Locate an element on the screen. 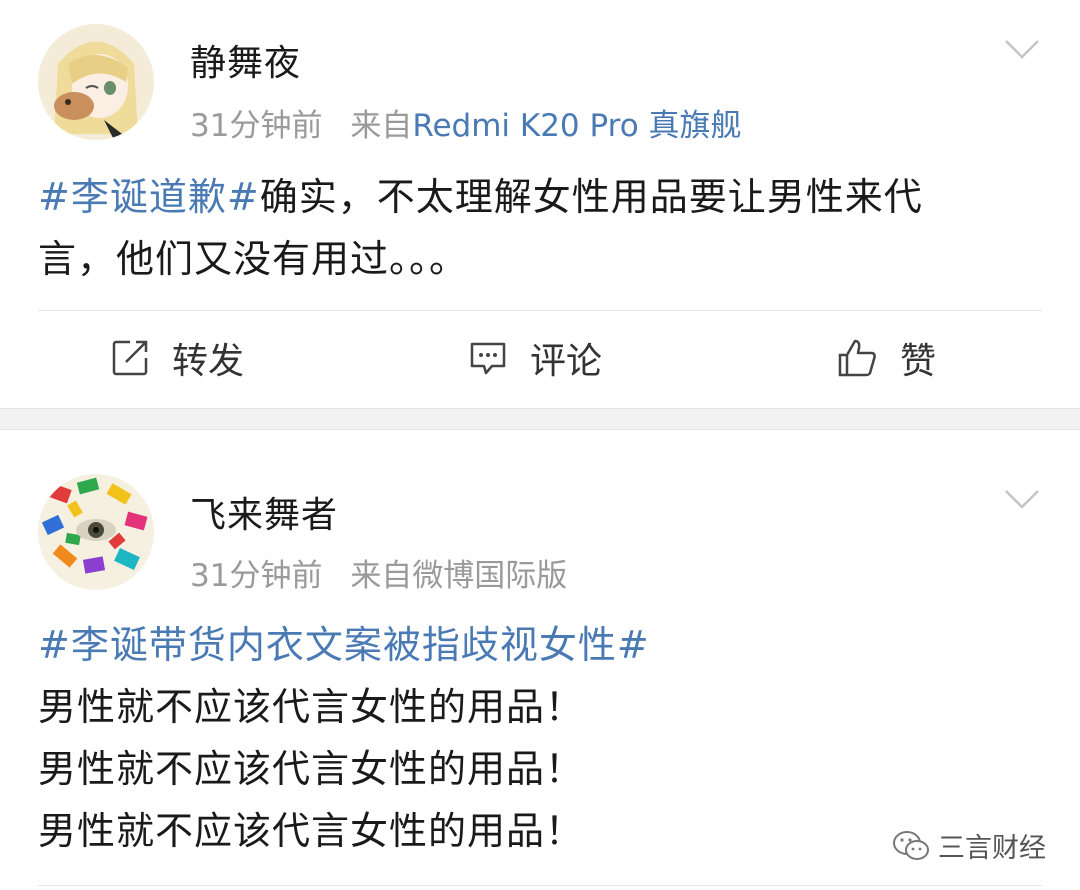  watermark: 三言财经 is located at coordinates (969, 845).